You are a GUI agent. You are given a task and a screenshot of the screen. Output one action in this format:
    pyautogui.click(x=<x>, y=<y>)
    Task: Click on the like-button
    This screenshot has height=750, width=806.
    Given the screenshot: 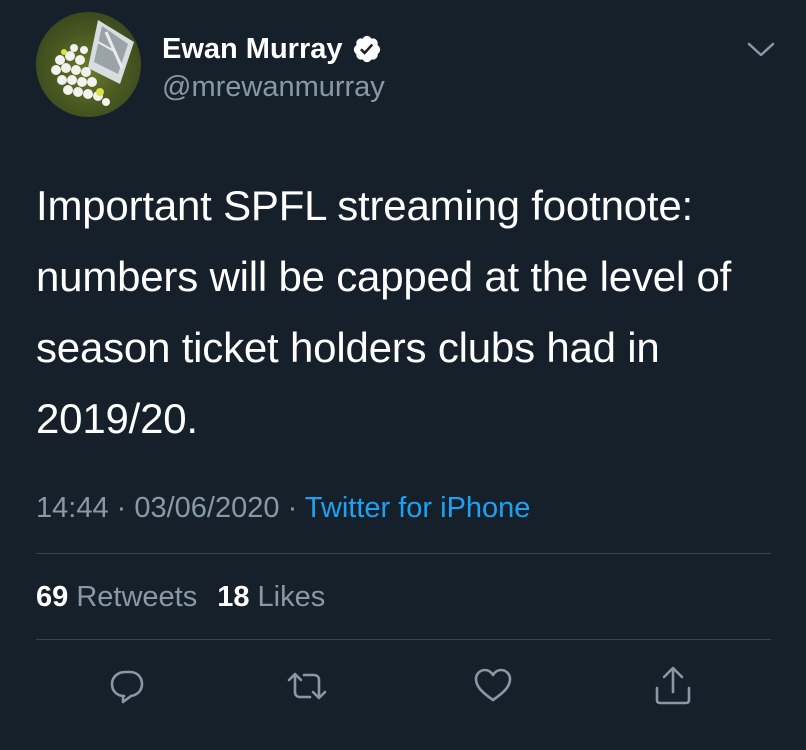 What is the action you would take?
    pyautogui.click(x=493, y=686)
    